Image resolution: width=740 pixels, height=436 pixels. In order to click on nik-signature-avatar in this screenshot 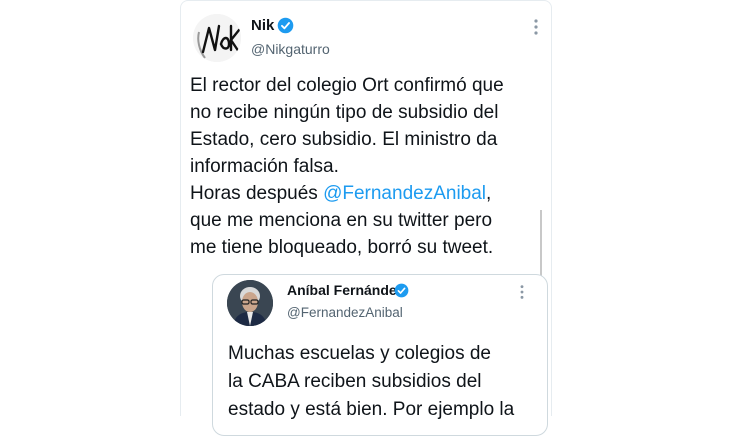, I will do `click(217, 38)`.